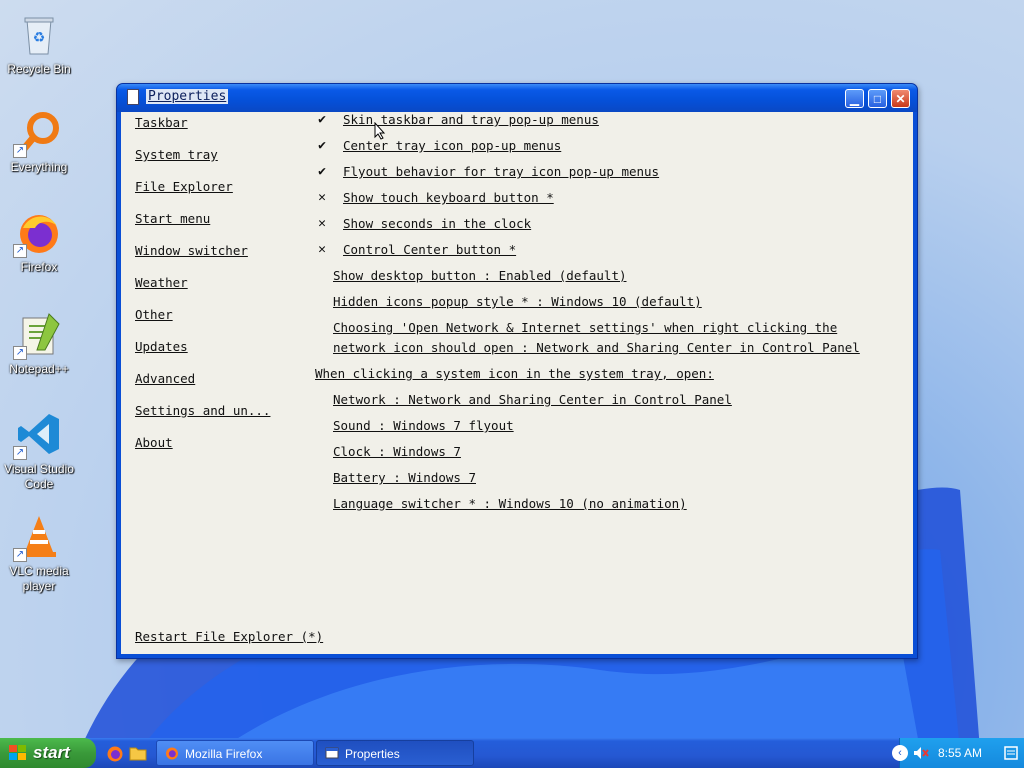 Image resolution: width=1024 pixels, height=768 pixels. What do you see at coordinates (138, 753) in the screenshot?
I see `folder-icon` at bounding box center [138, 753].